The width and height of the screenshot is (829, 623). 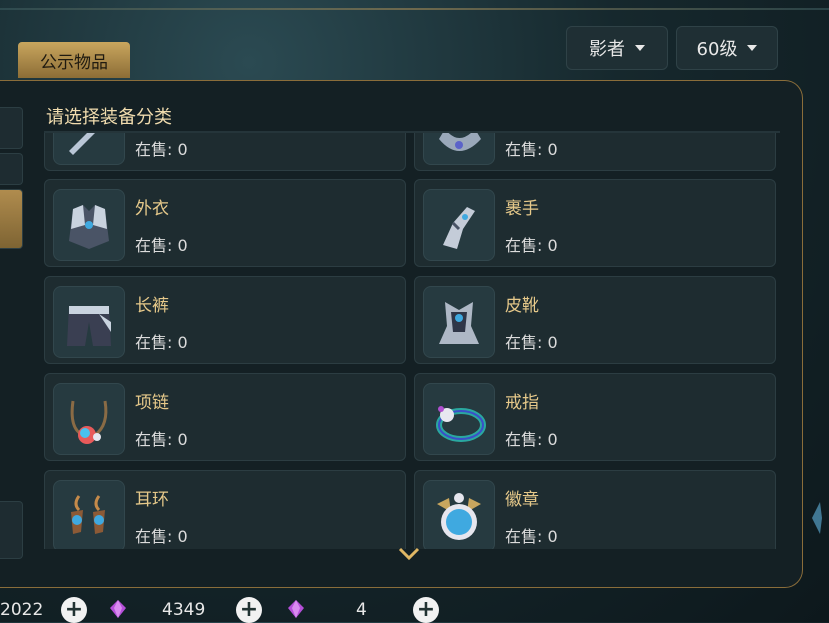 What do you see at coordinates (459, 514) in the screenshot?
I see `badge-icon` at bounding box center [459, 514].